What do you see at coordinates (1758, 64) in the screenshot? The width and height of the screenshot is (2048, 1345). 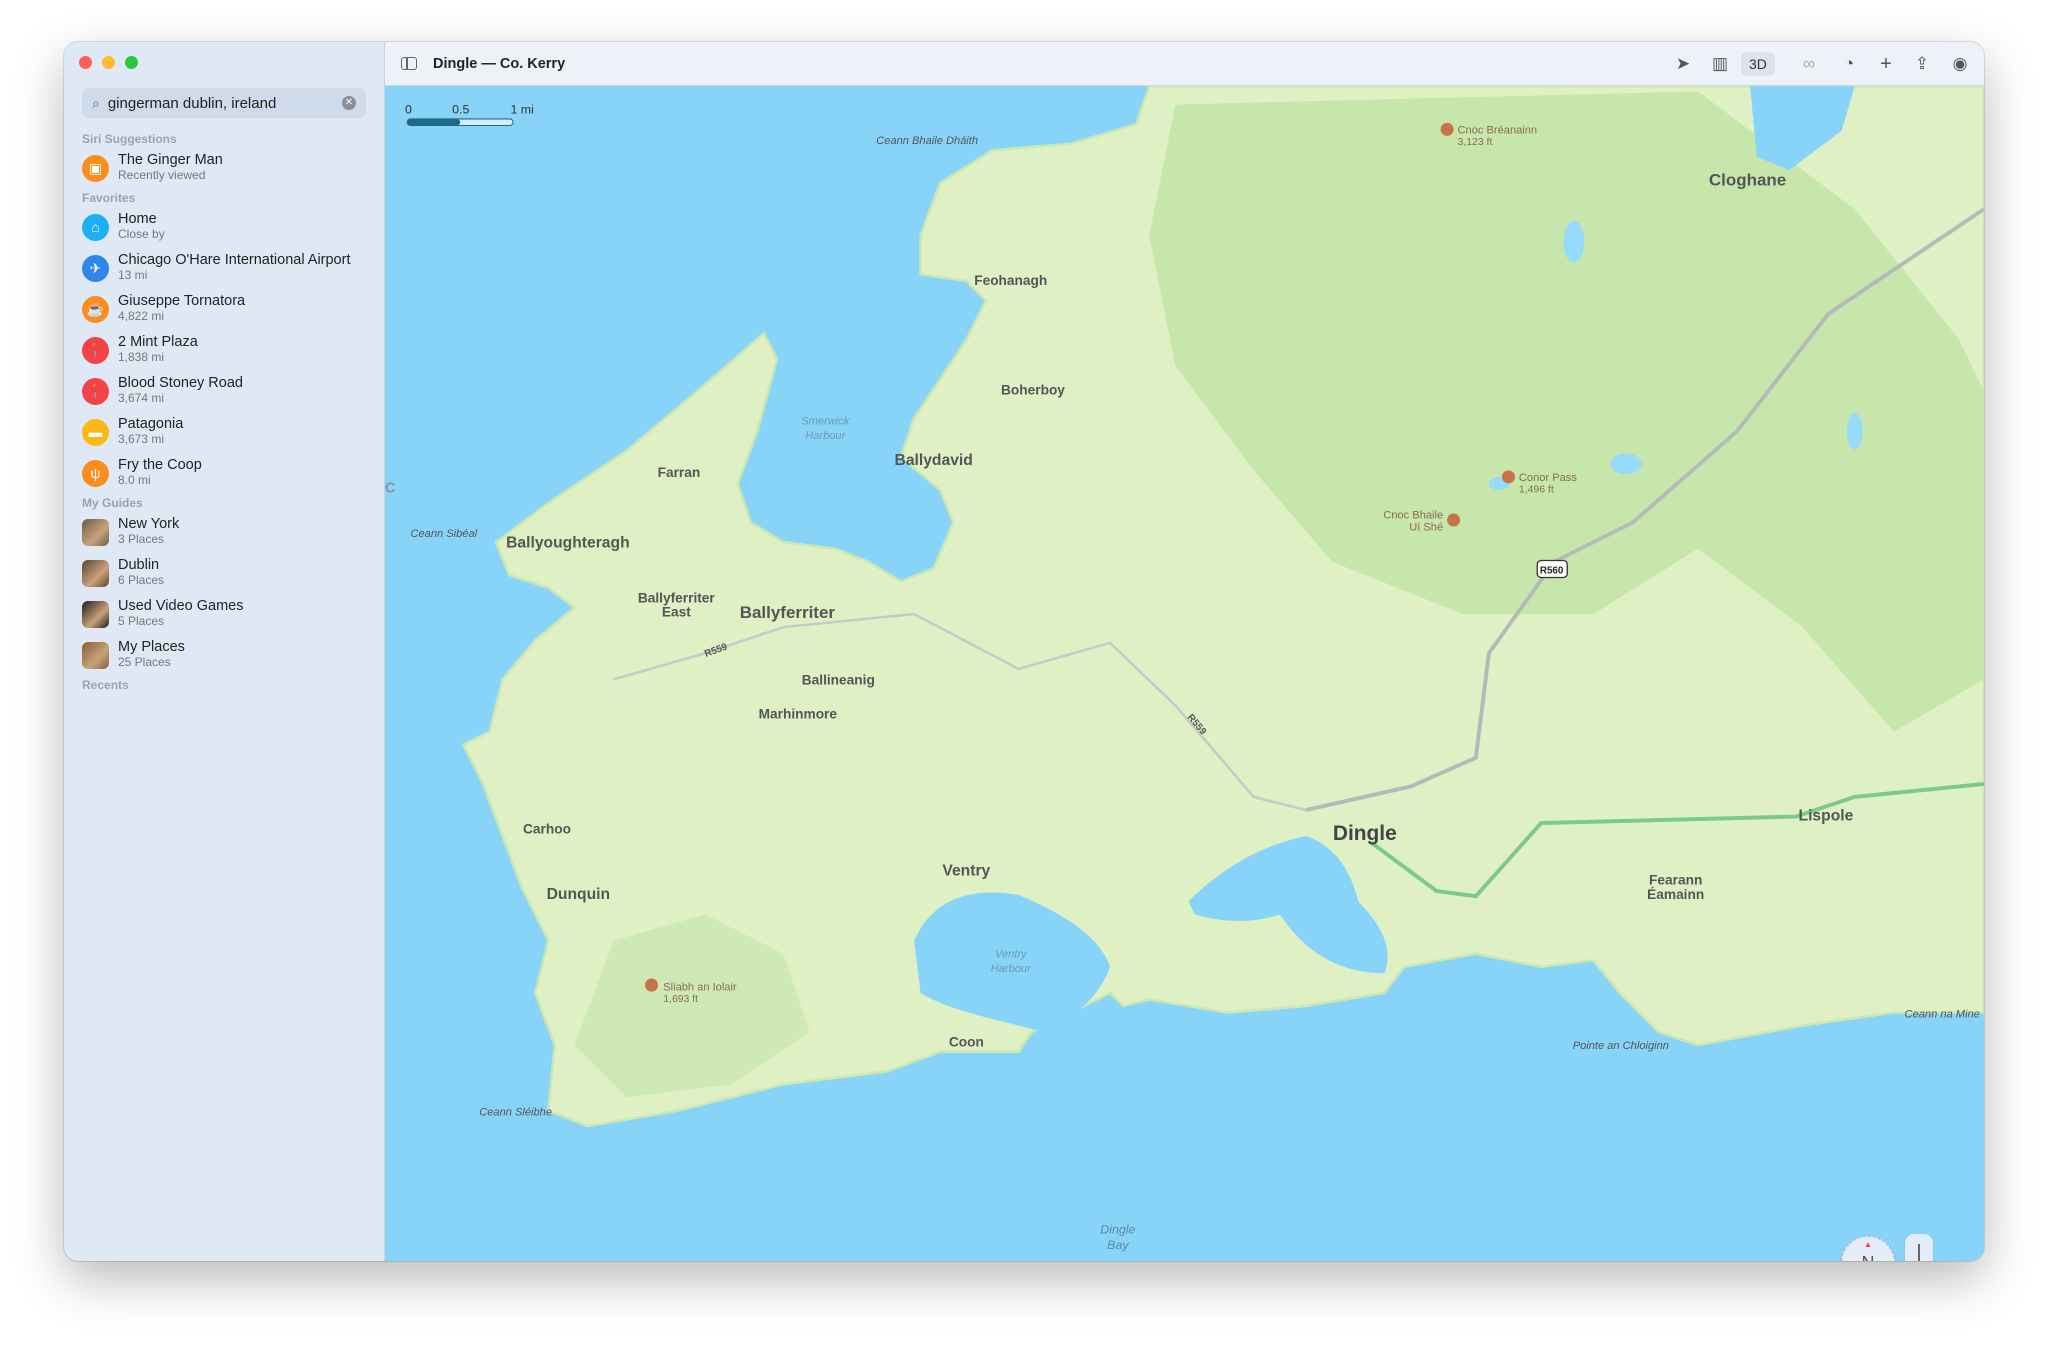 I see `3d-button: 3D` at bounding box center [1758, 64].